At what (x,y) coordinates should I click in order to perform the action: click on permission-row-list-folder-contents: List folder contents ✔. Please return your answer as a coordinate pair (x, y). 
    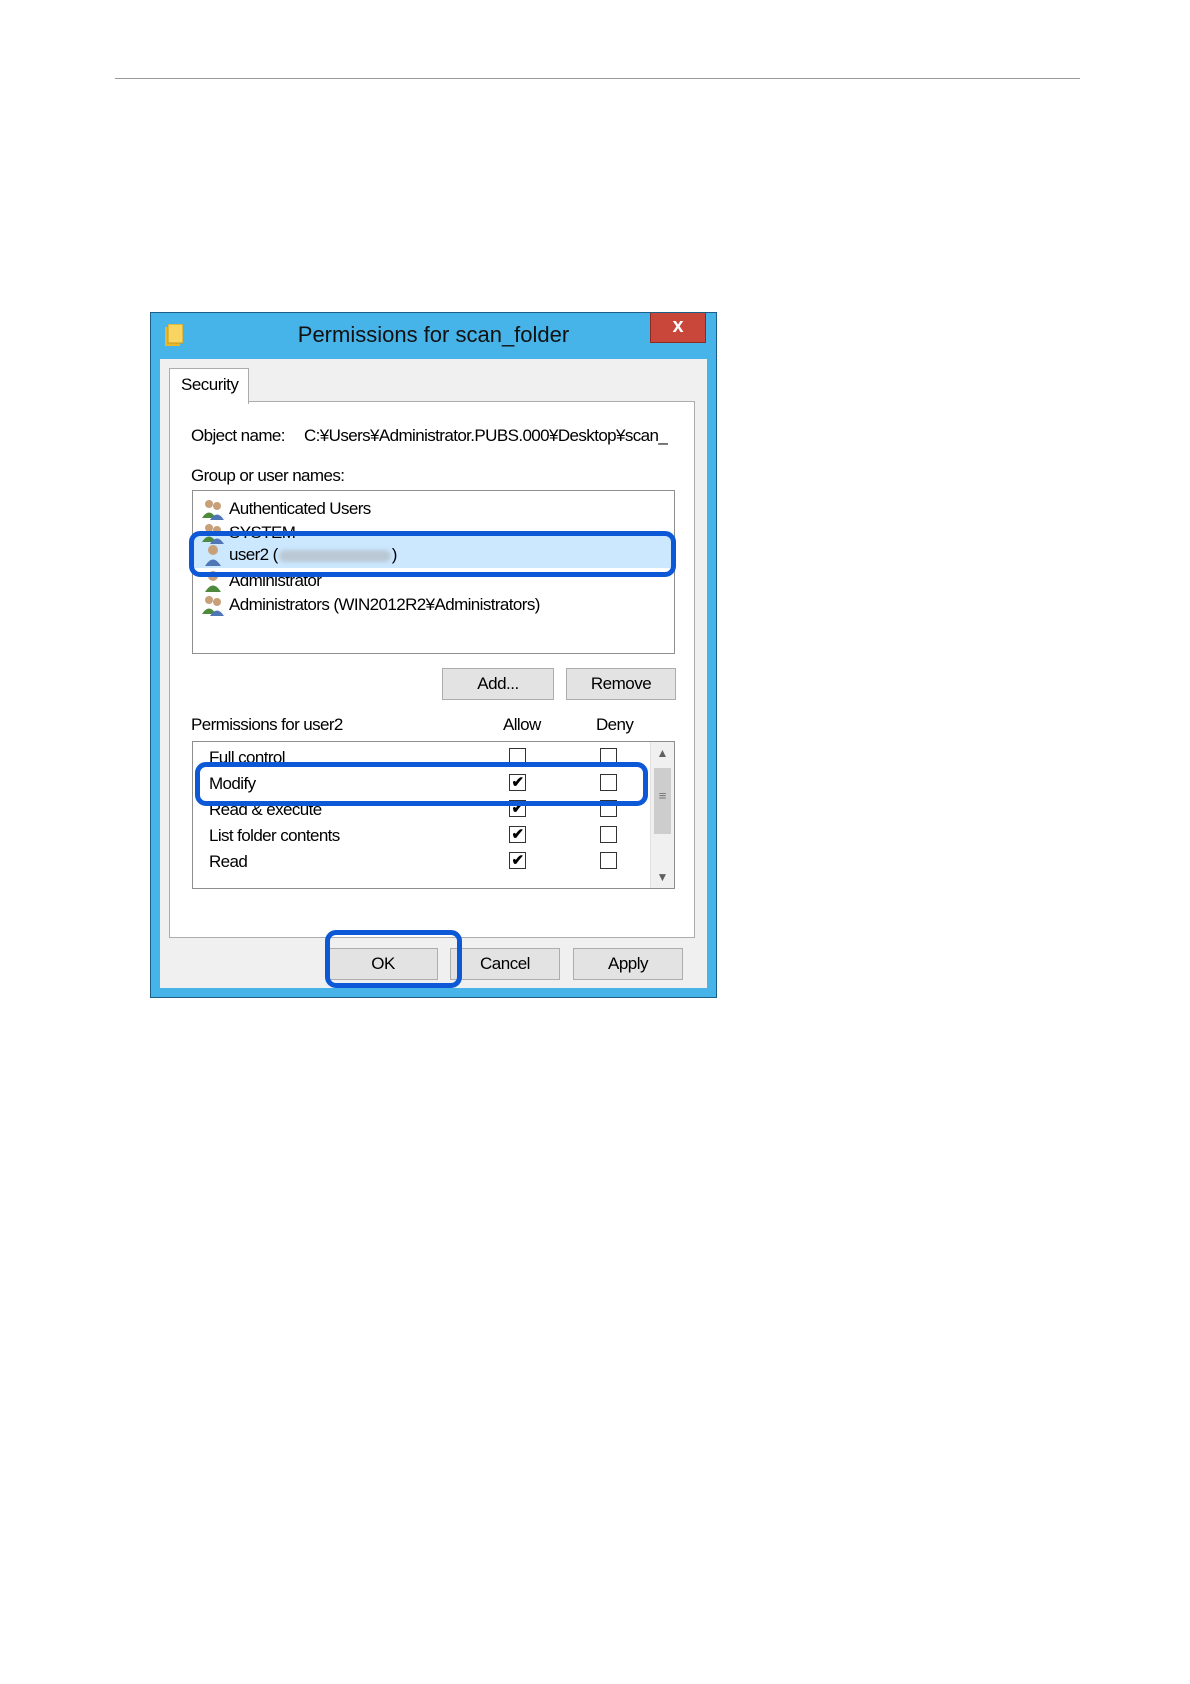
    Looking at the image, I should click on (421, 836).